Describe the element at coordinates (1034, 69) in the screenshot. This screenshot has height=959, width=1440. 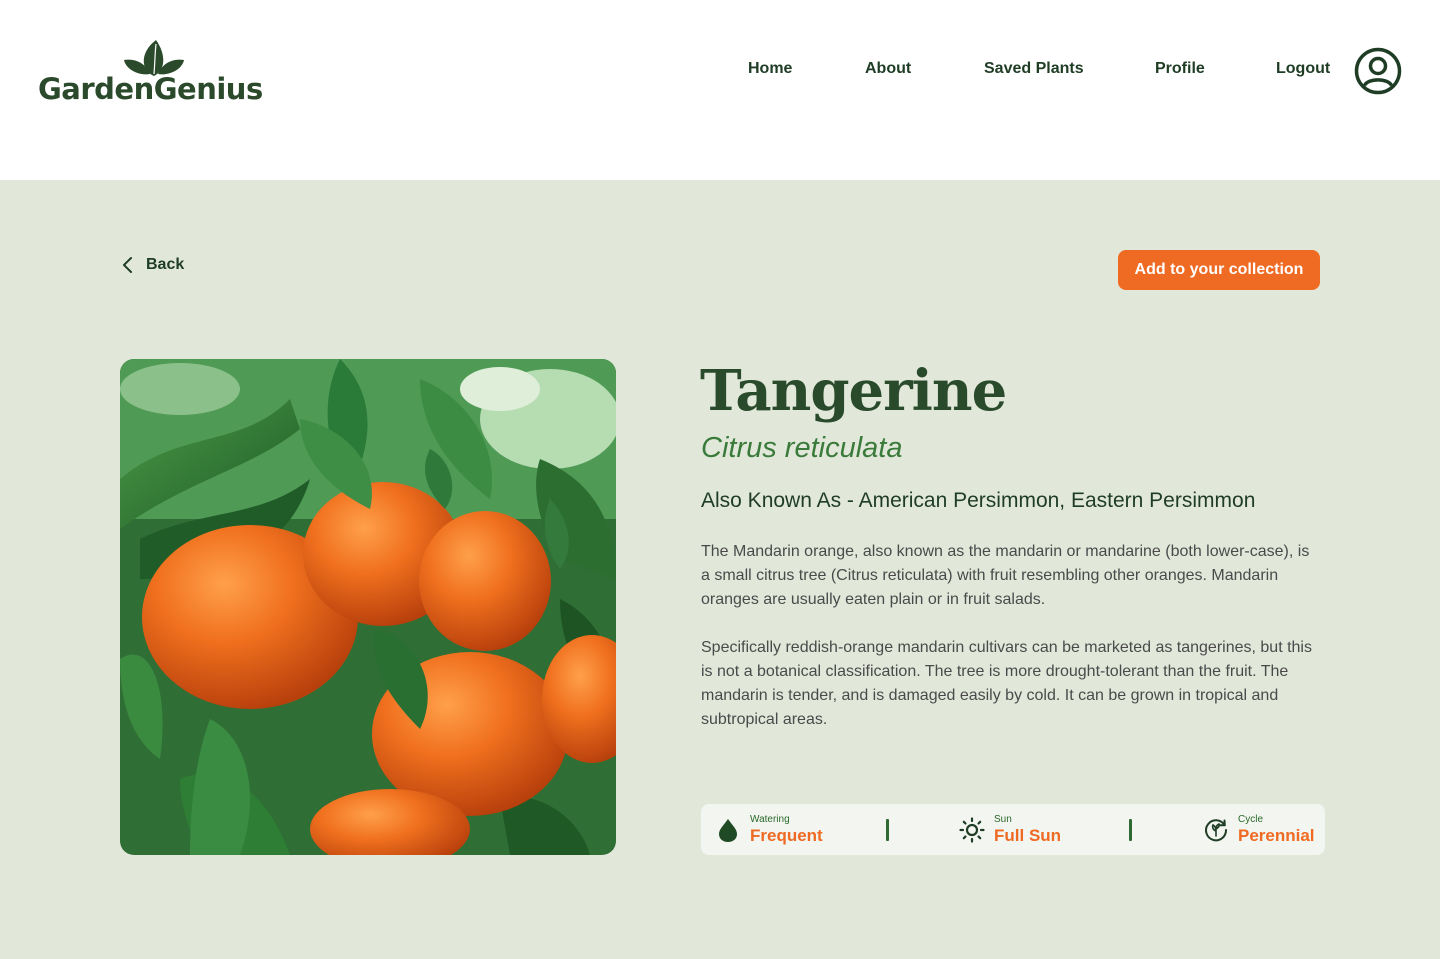
I see `nav-saved-plants: Saved Plants` at that location.